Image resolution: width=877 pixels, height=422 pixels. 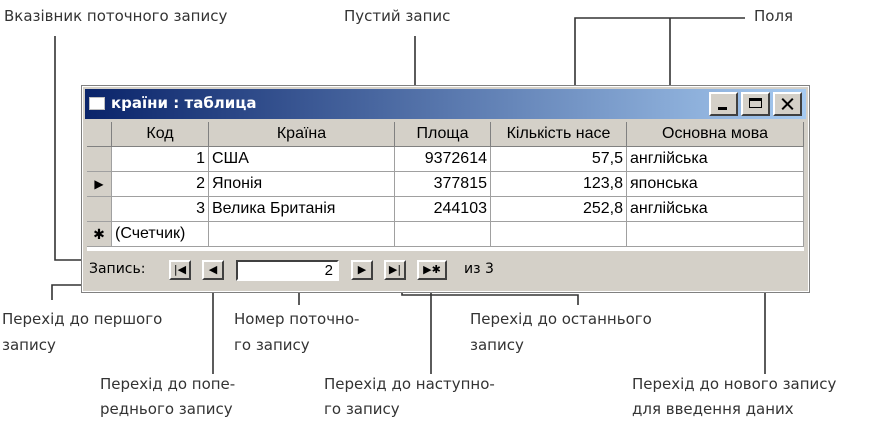 I want to click on first-record-icon: |◀, so click(x=180, y=269).